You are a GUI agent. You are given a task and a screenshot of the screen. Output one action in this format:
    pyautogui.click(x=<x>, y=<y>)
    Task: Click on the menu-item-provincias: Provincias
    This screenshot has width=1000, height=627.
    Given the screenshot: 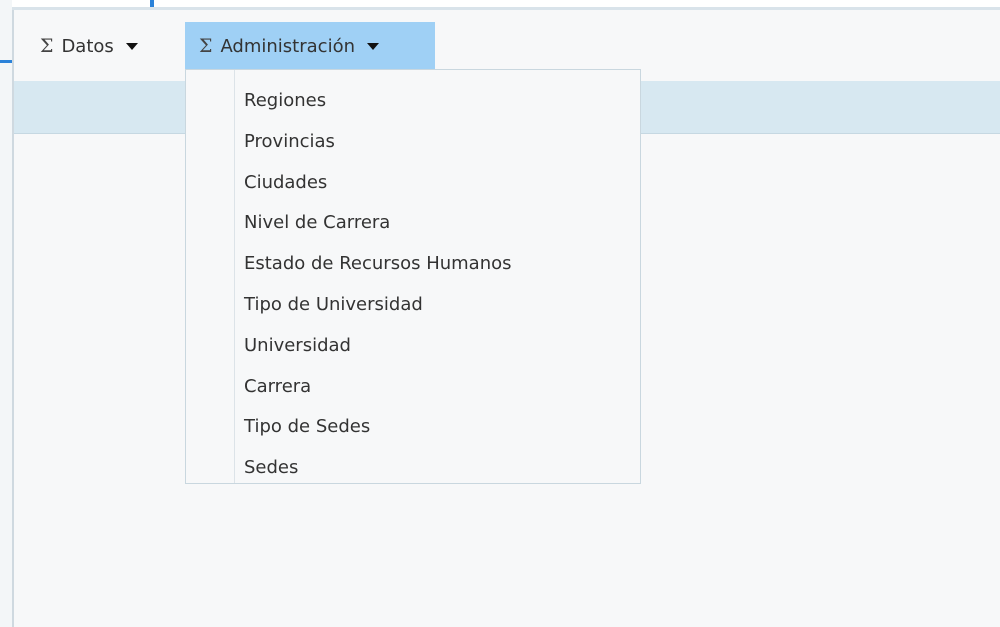 What is the action you would take?
    pyautogui.click(x=378, y=142)
    